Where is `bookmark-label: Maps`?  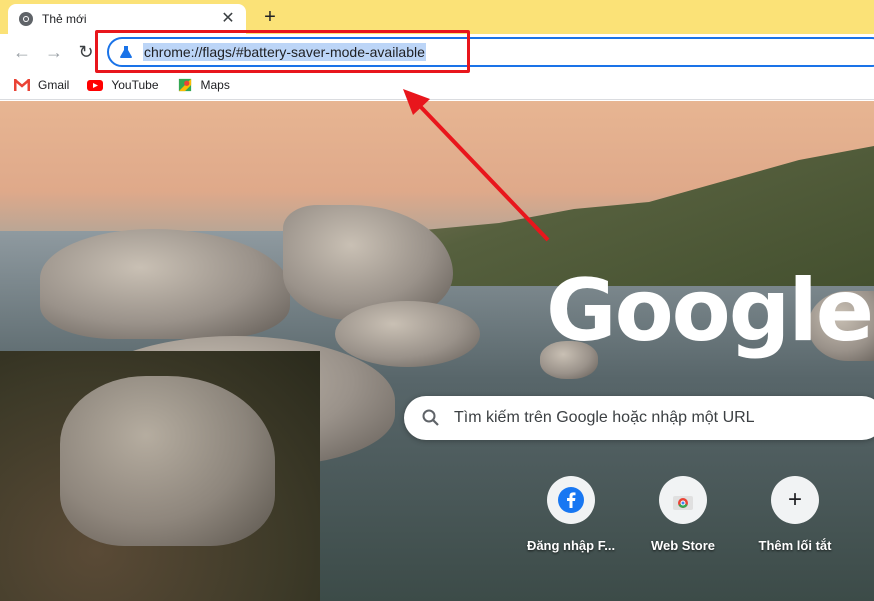
bookmark-label: Maps is located at coordinates (215, 84).